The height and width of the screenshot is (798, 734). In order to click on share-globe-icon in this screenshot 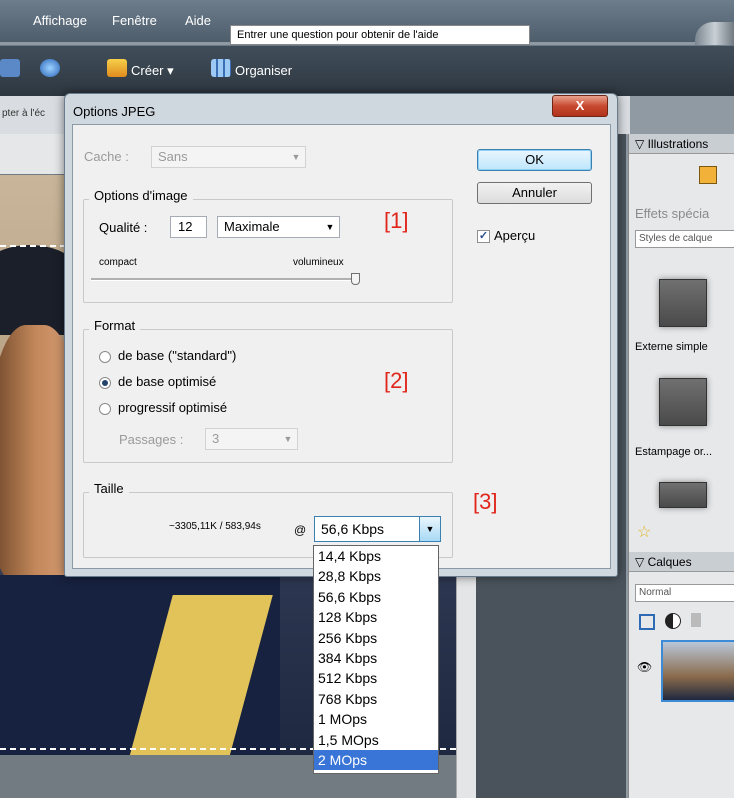, I will do `click(50, 68)`.